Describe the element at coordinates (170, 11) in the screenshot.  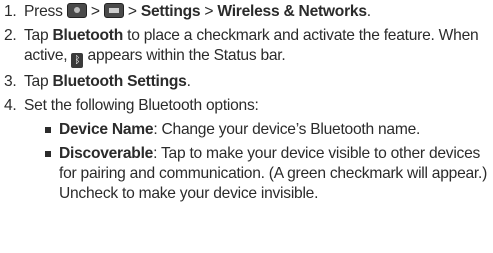
I see `settings-term: Settings` at that location.